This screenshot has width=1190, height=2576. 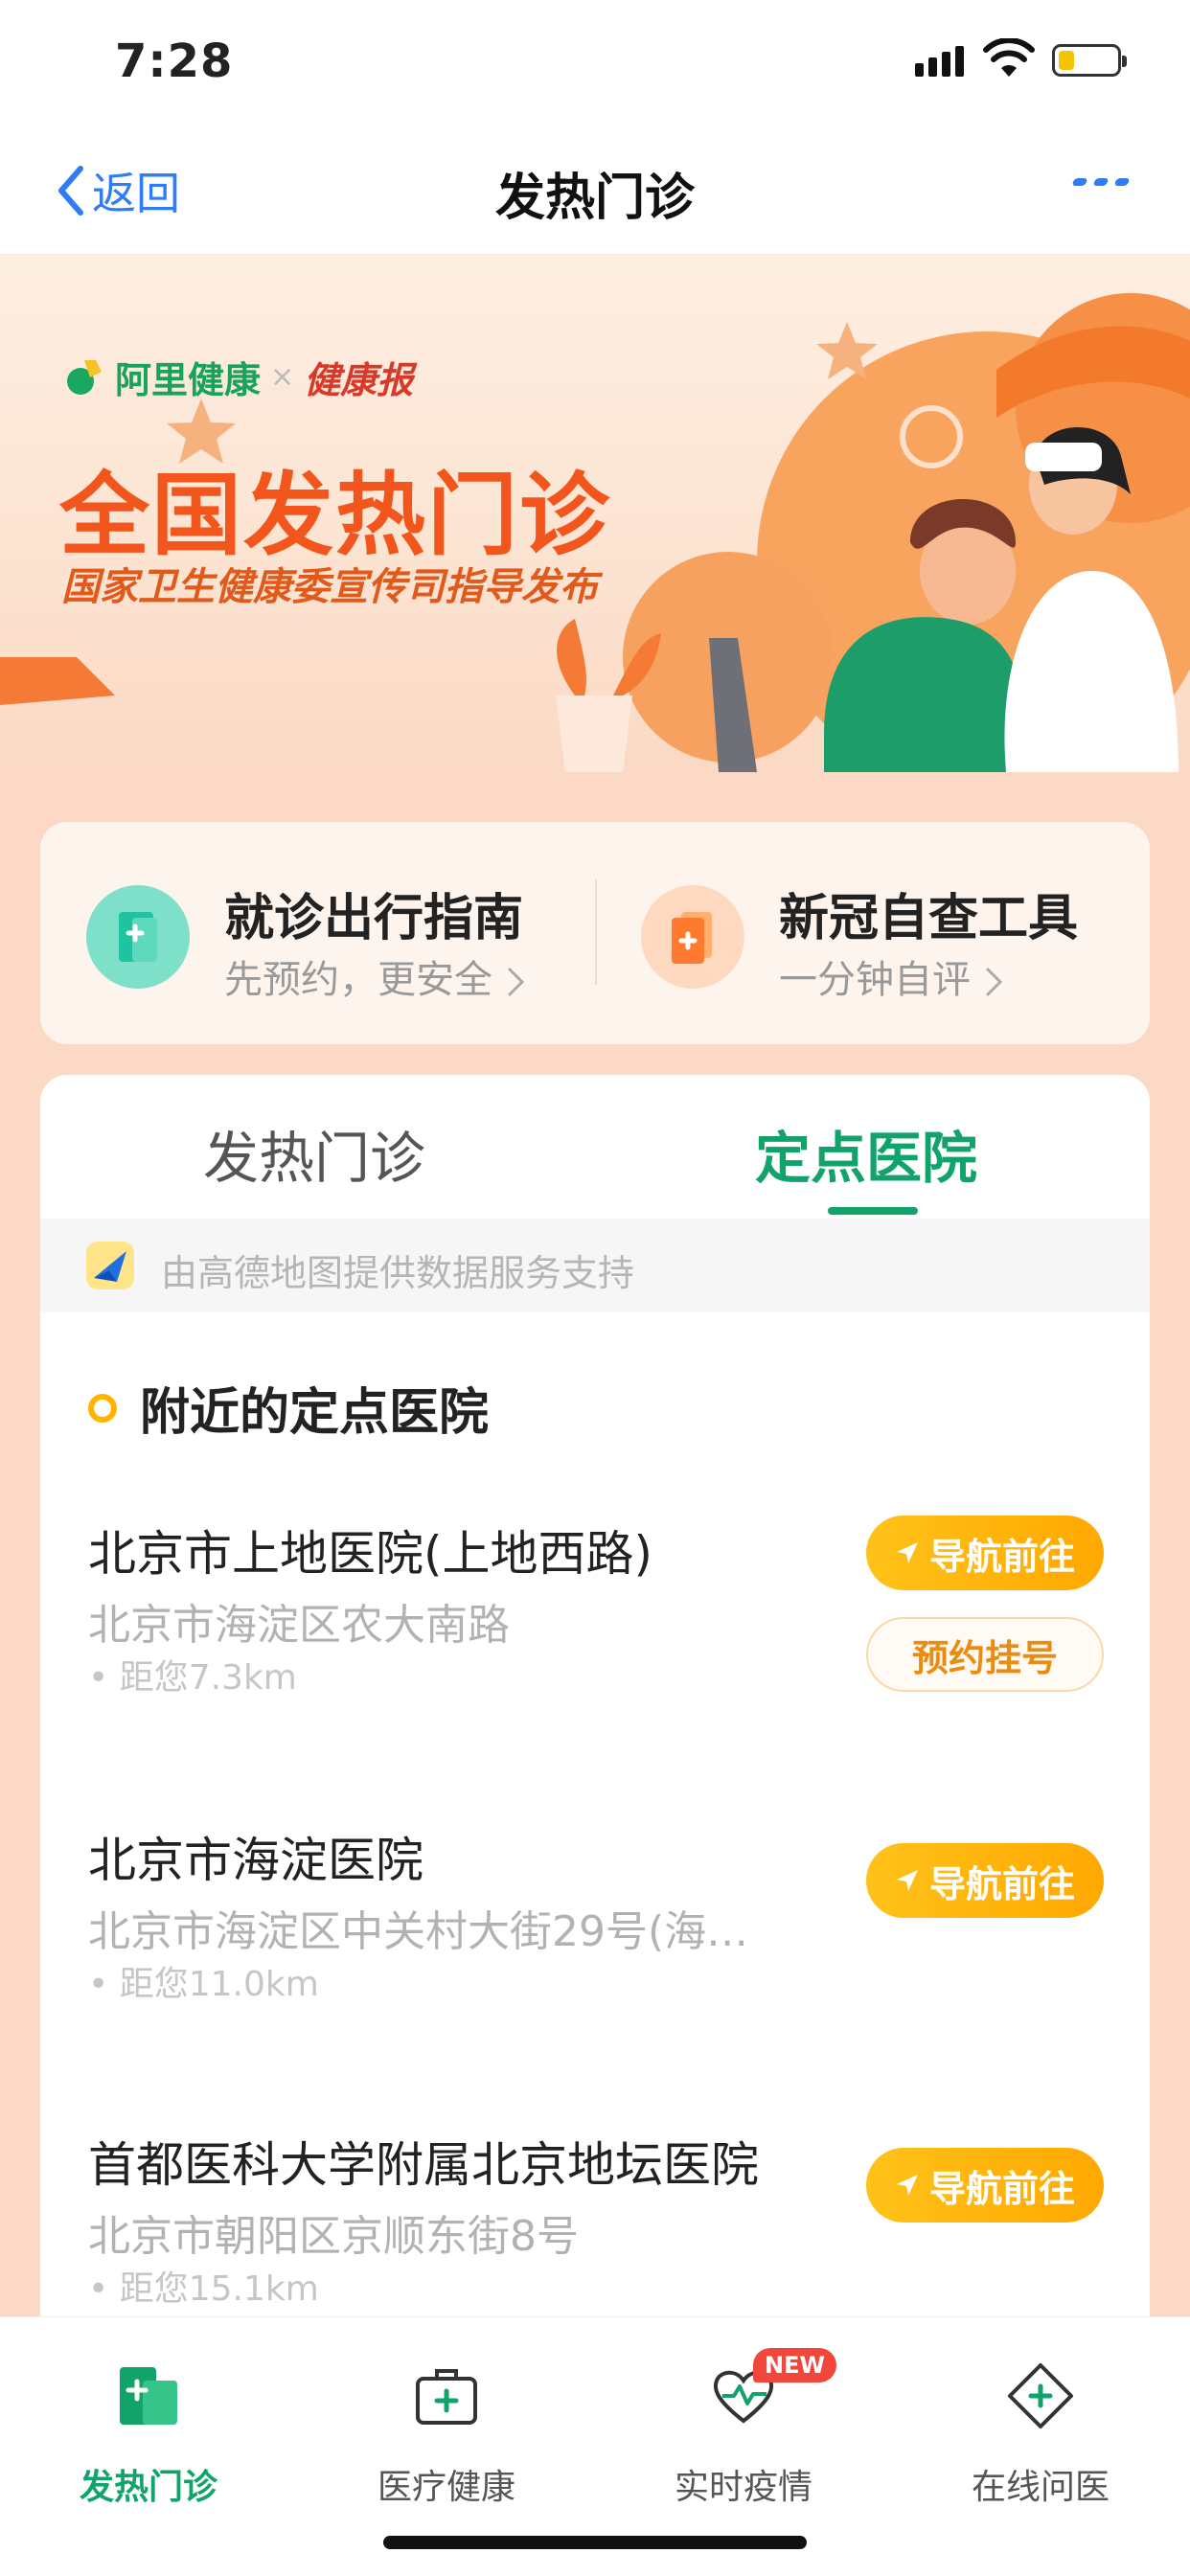 I want to click on ali-health-logo-icon, so click(x=85, y=377).